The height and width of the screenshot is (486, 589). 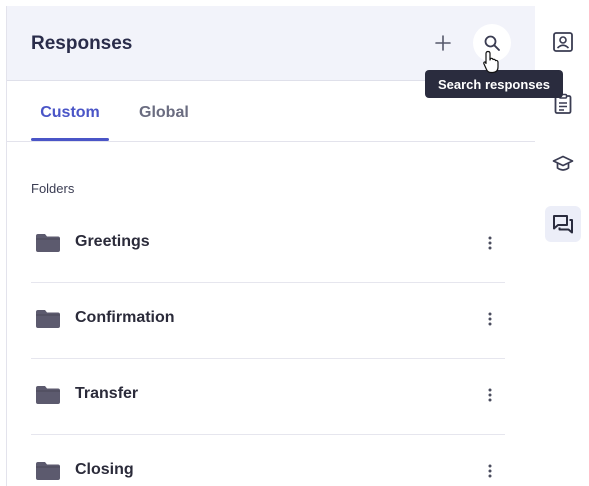 I want to click on side-rail-responses-button, so click(x=563, y=224).